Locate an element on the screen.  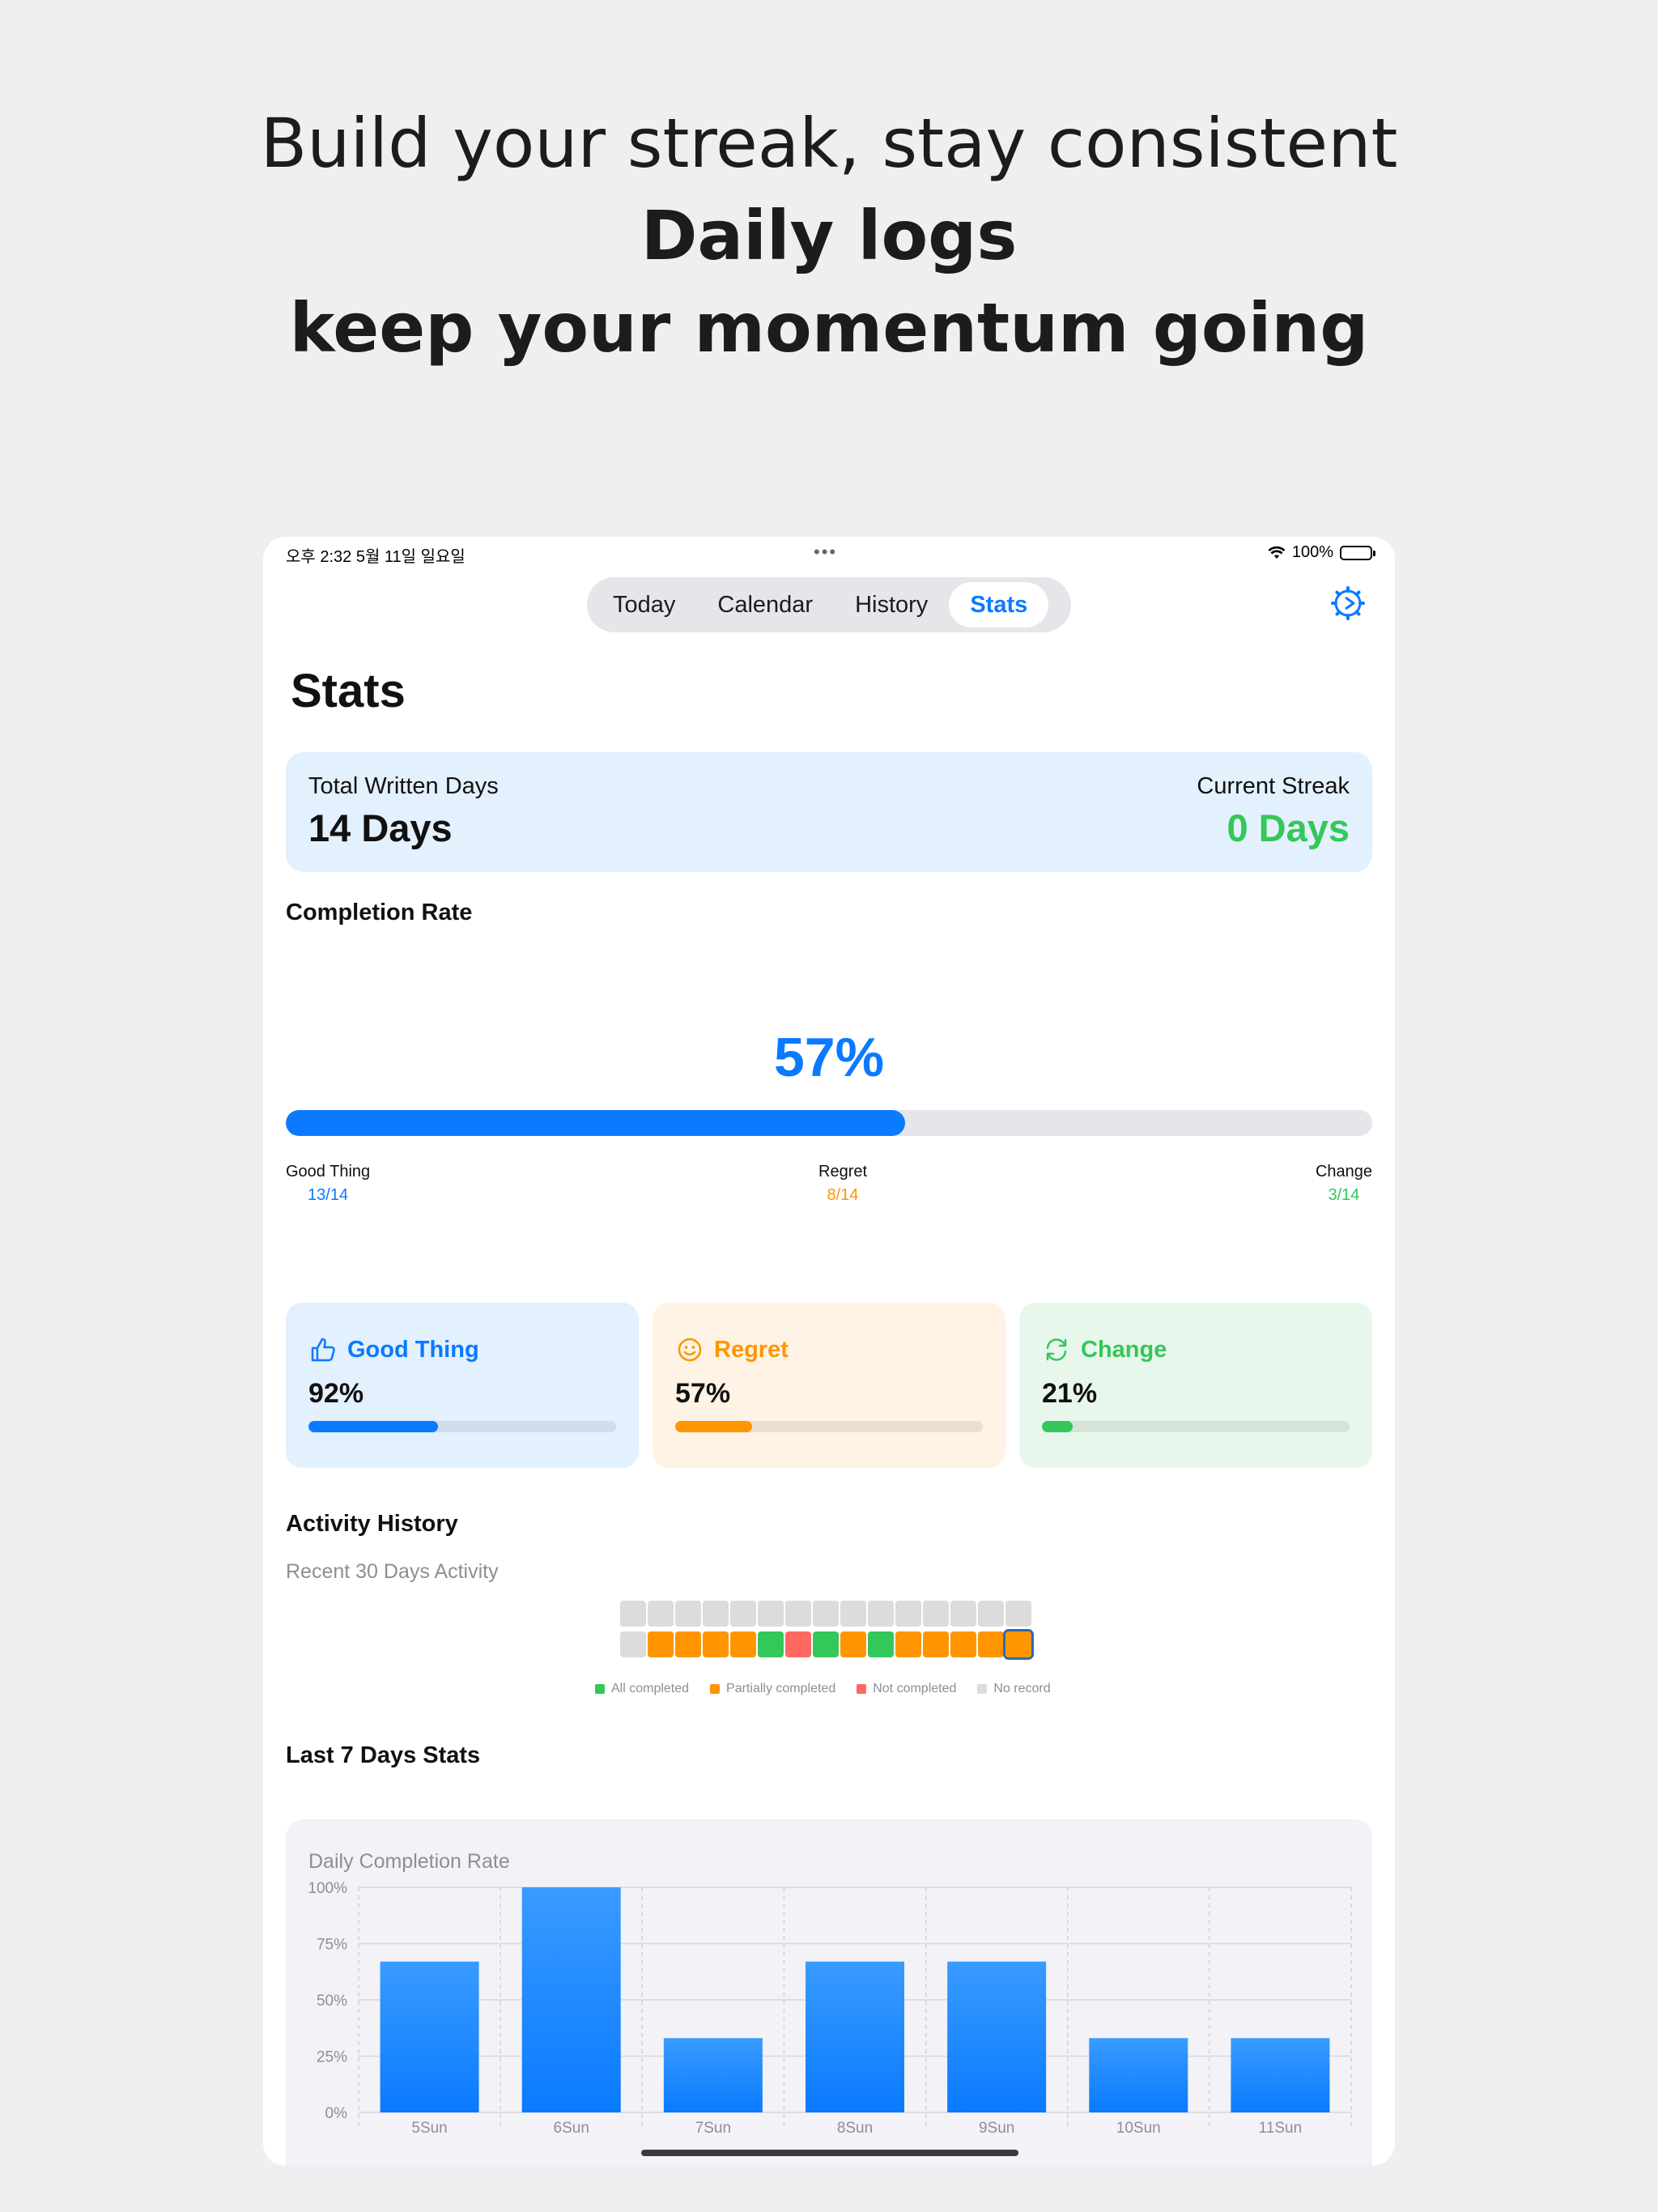
card-regret-percent: 57% is located at coordinates (703, 1394).